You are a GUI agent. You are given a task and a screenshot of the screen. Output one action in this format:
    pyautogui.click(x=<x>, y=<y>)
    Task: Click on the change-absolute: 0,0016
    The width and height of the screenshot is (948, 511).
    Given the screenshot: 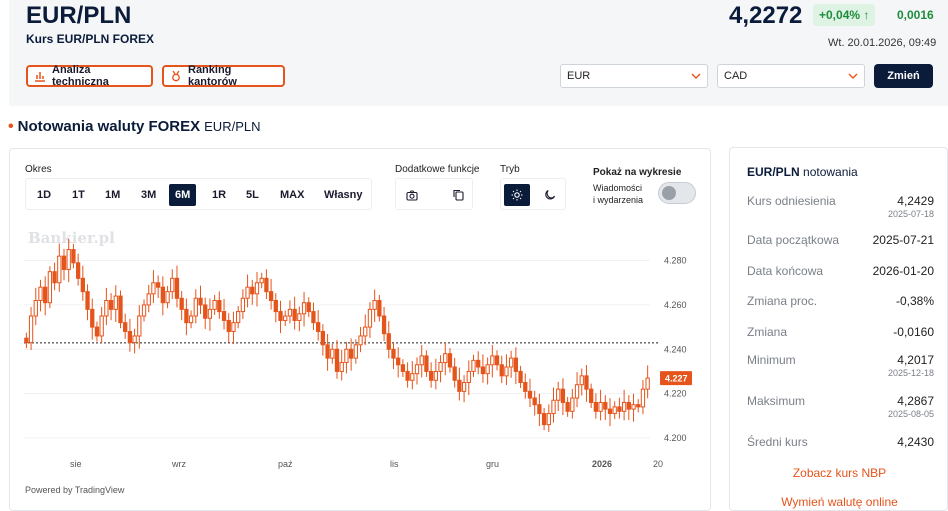 What is the action you would take?
    pyautogui.click(x=915, y=15)
    